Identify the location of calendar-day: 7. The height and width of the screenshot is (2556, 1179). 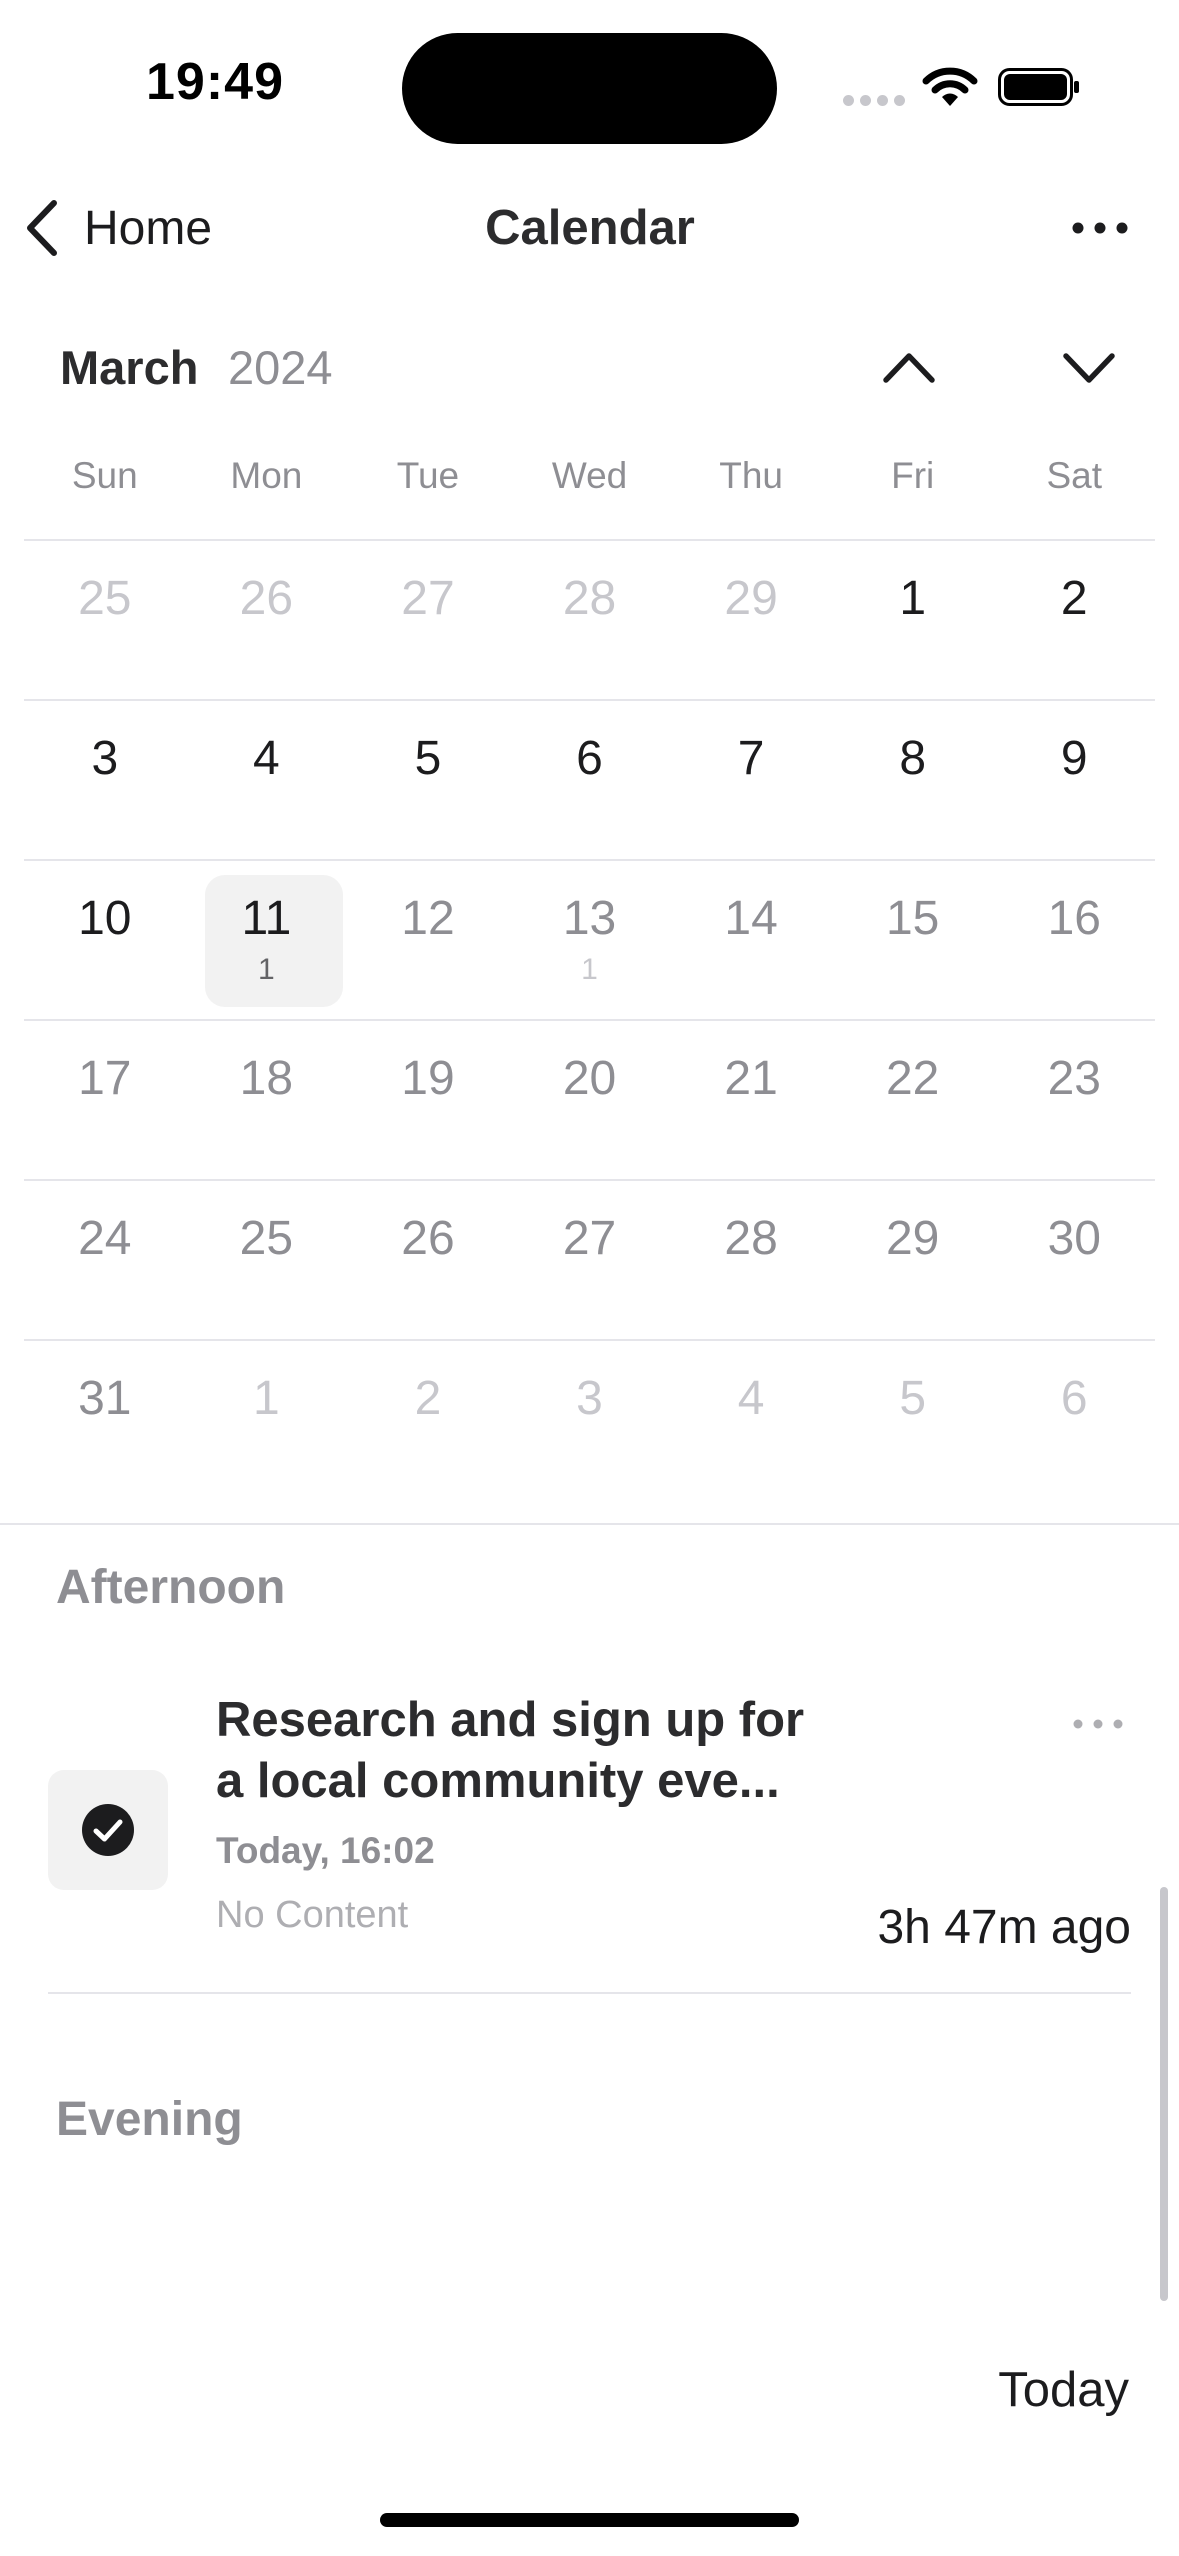
(751, 780).